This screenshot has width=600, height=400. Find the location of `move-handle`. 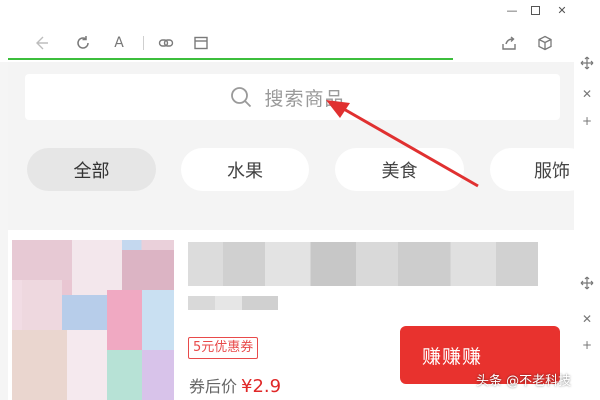

move-handle is located at coordinates (587, 63).